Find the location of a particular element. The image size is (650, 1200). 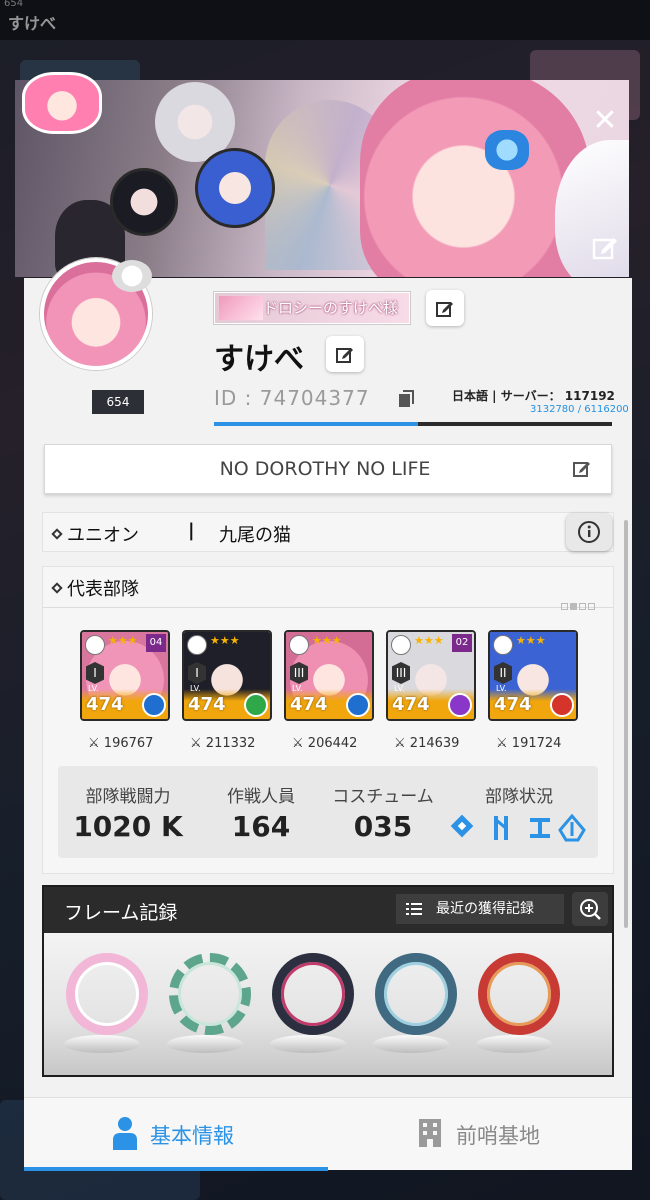

copy-id-icon is located at coordinates (407, 399).